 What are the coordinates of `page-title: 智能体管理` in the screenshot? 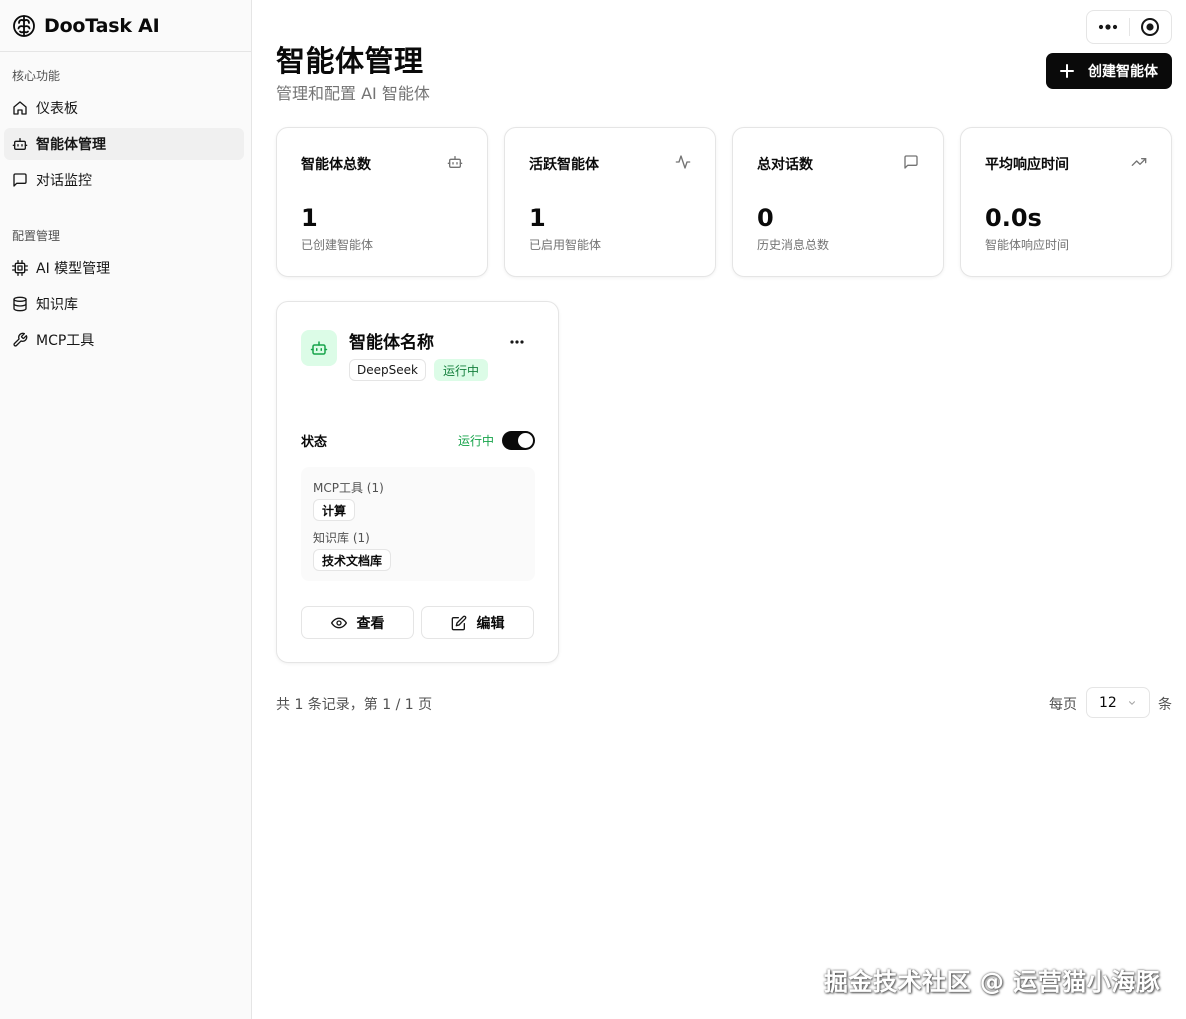 It's located at (350, 61).